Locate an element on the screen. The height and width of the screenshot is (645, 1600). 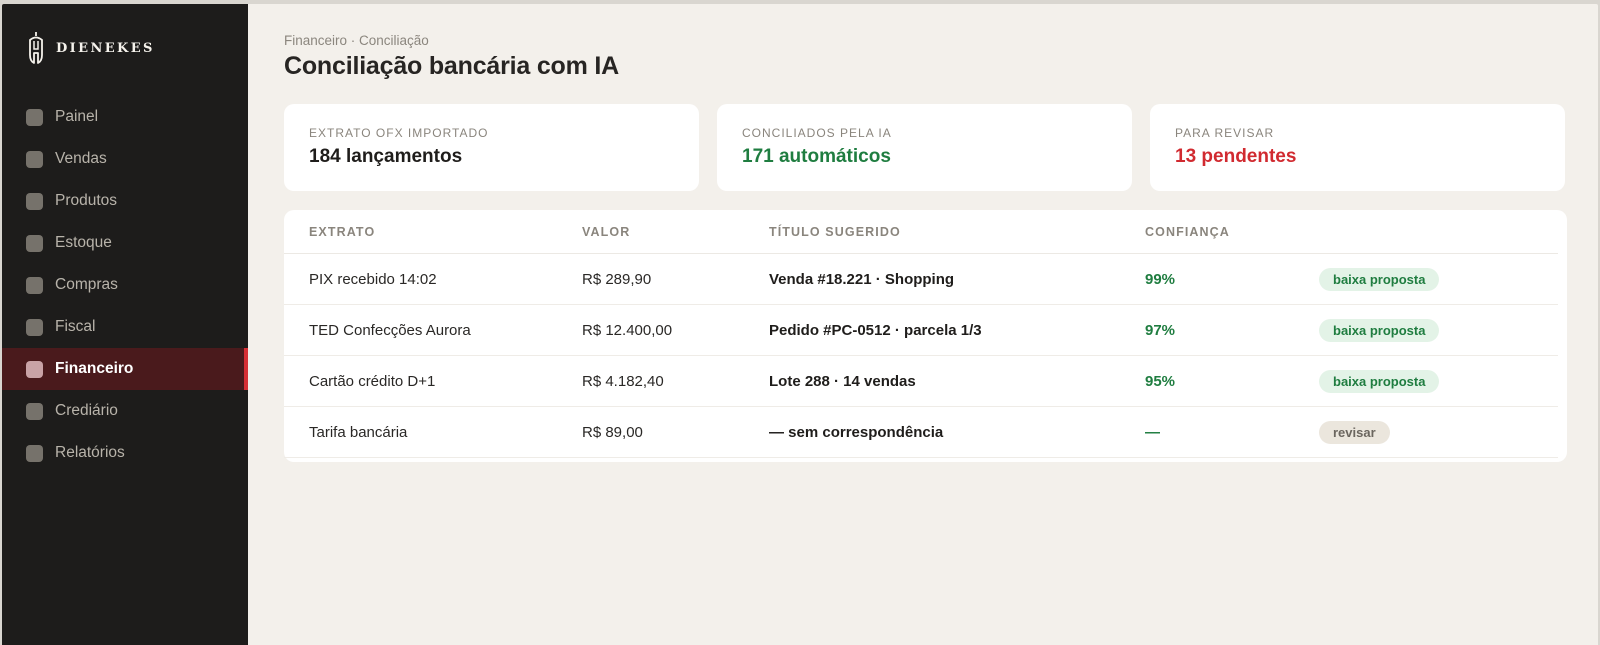
cell-titulo: Venda #18.221 · Shopping is located at coordinates (862, 279).